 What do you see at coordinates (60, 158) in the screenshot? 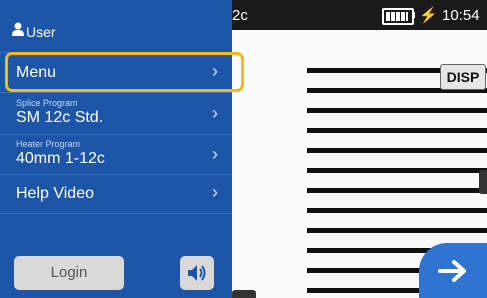
I see `heater-program-value: 40mm 1-12c` at bounding box center [60, 158].